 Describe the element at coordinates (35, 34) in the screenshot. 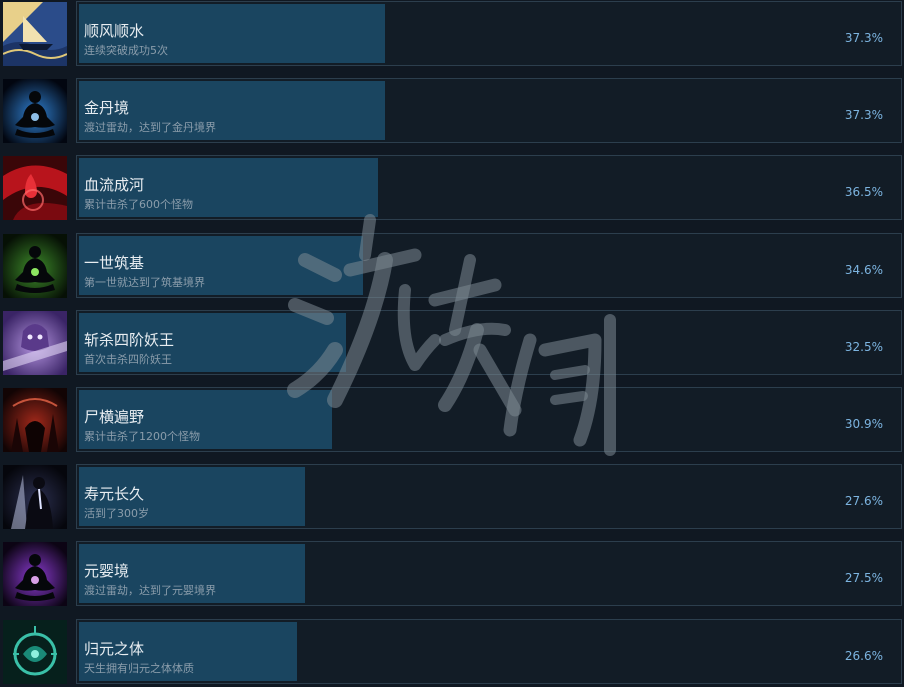

I see `ship-waves-icon` at that location.